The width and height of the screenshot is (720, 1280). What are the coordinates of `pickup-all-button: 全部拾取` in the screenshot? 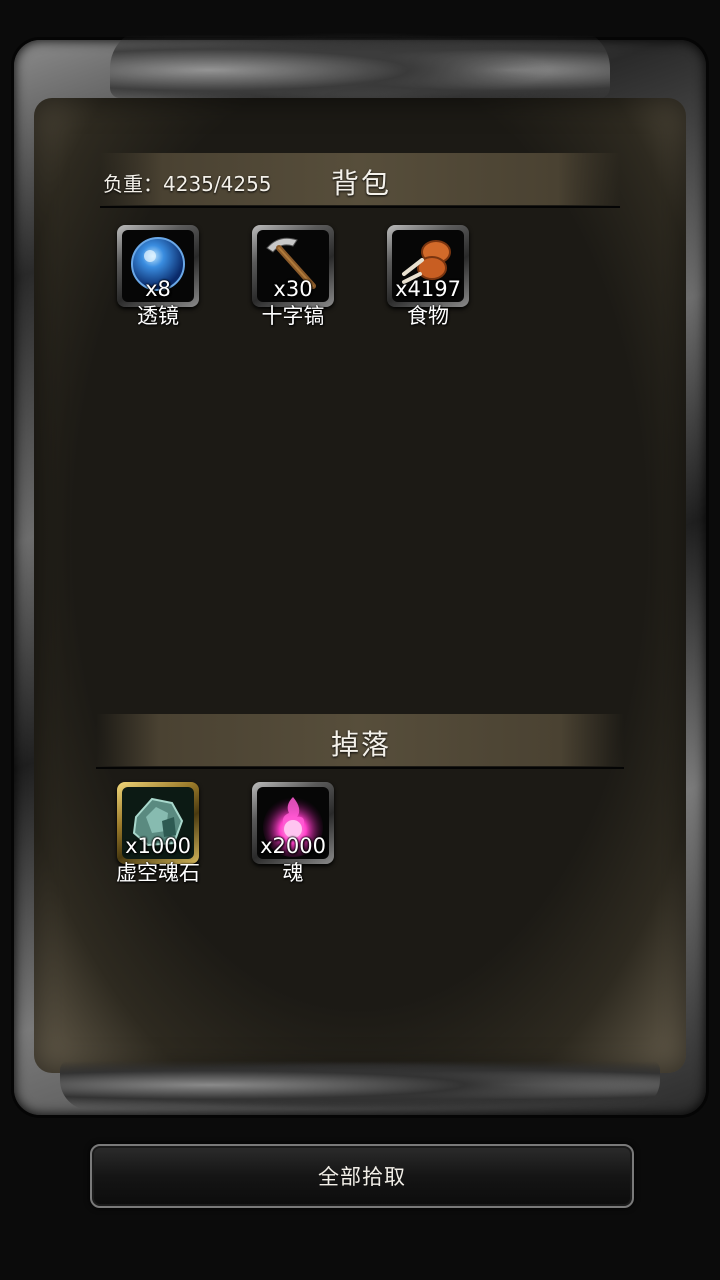 It's located at (362, 1176).